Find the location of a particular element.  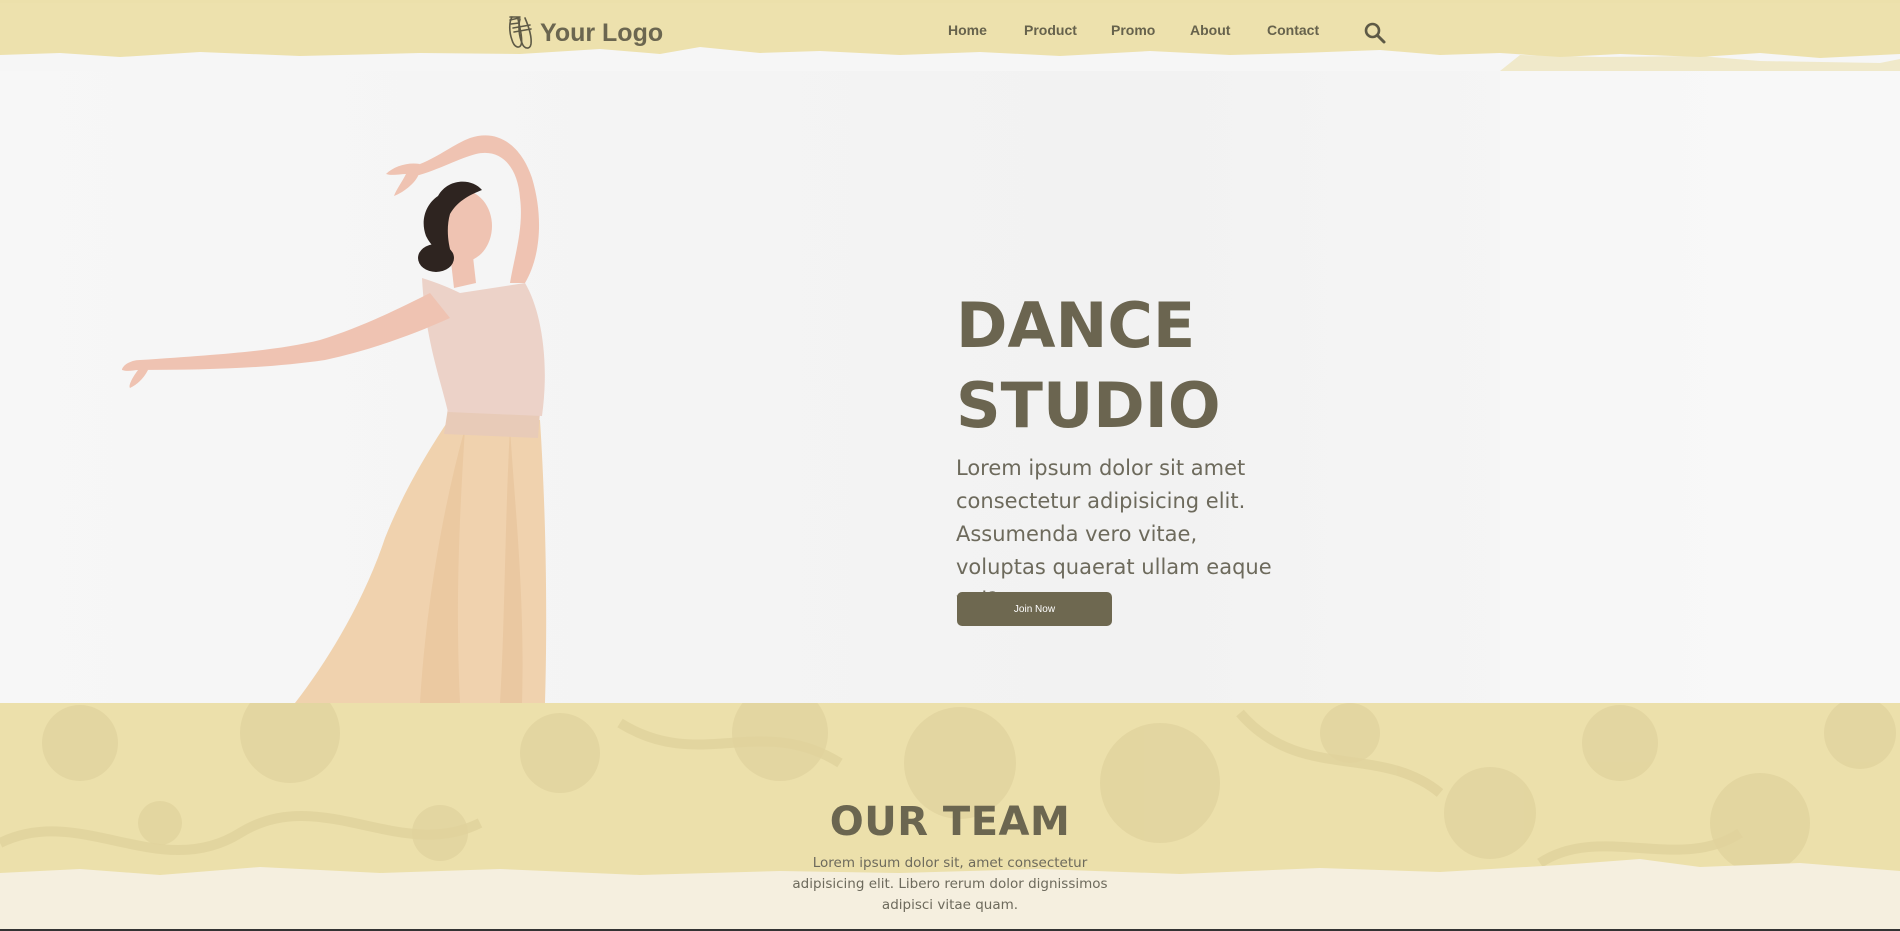

search-button is located at coordinates (1375, 33).